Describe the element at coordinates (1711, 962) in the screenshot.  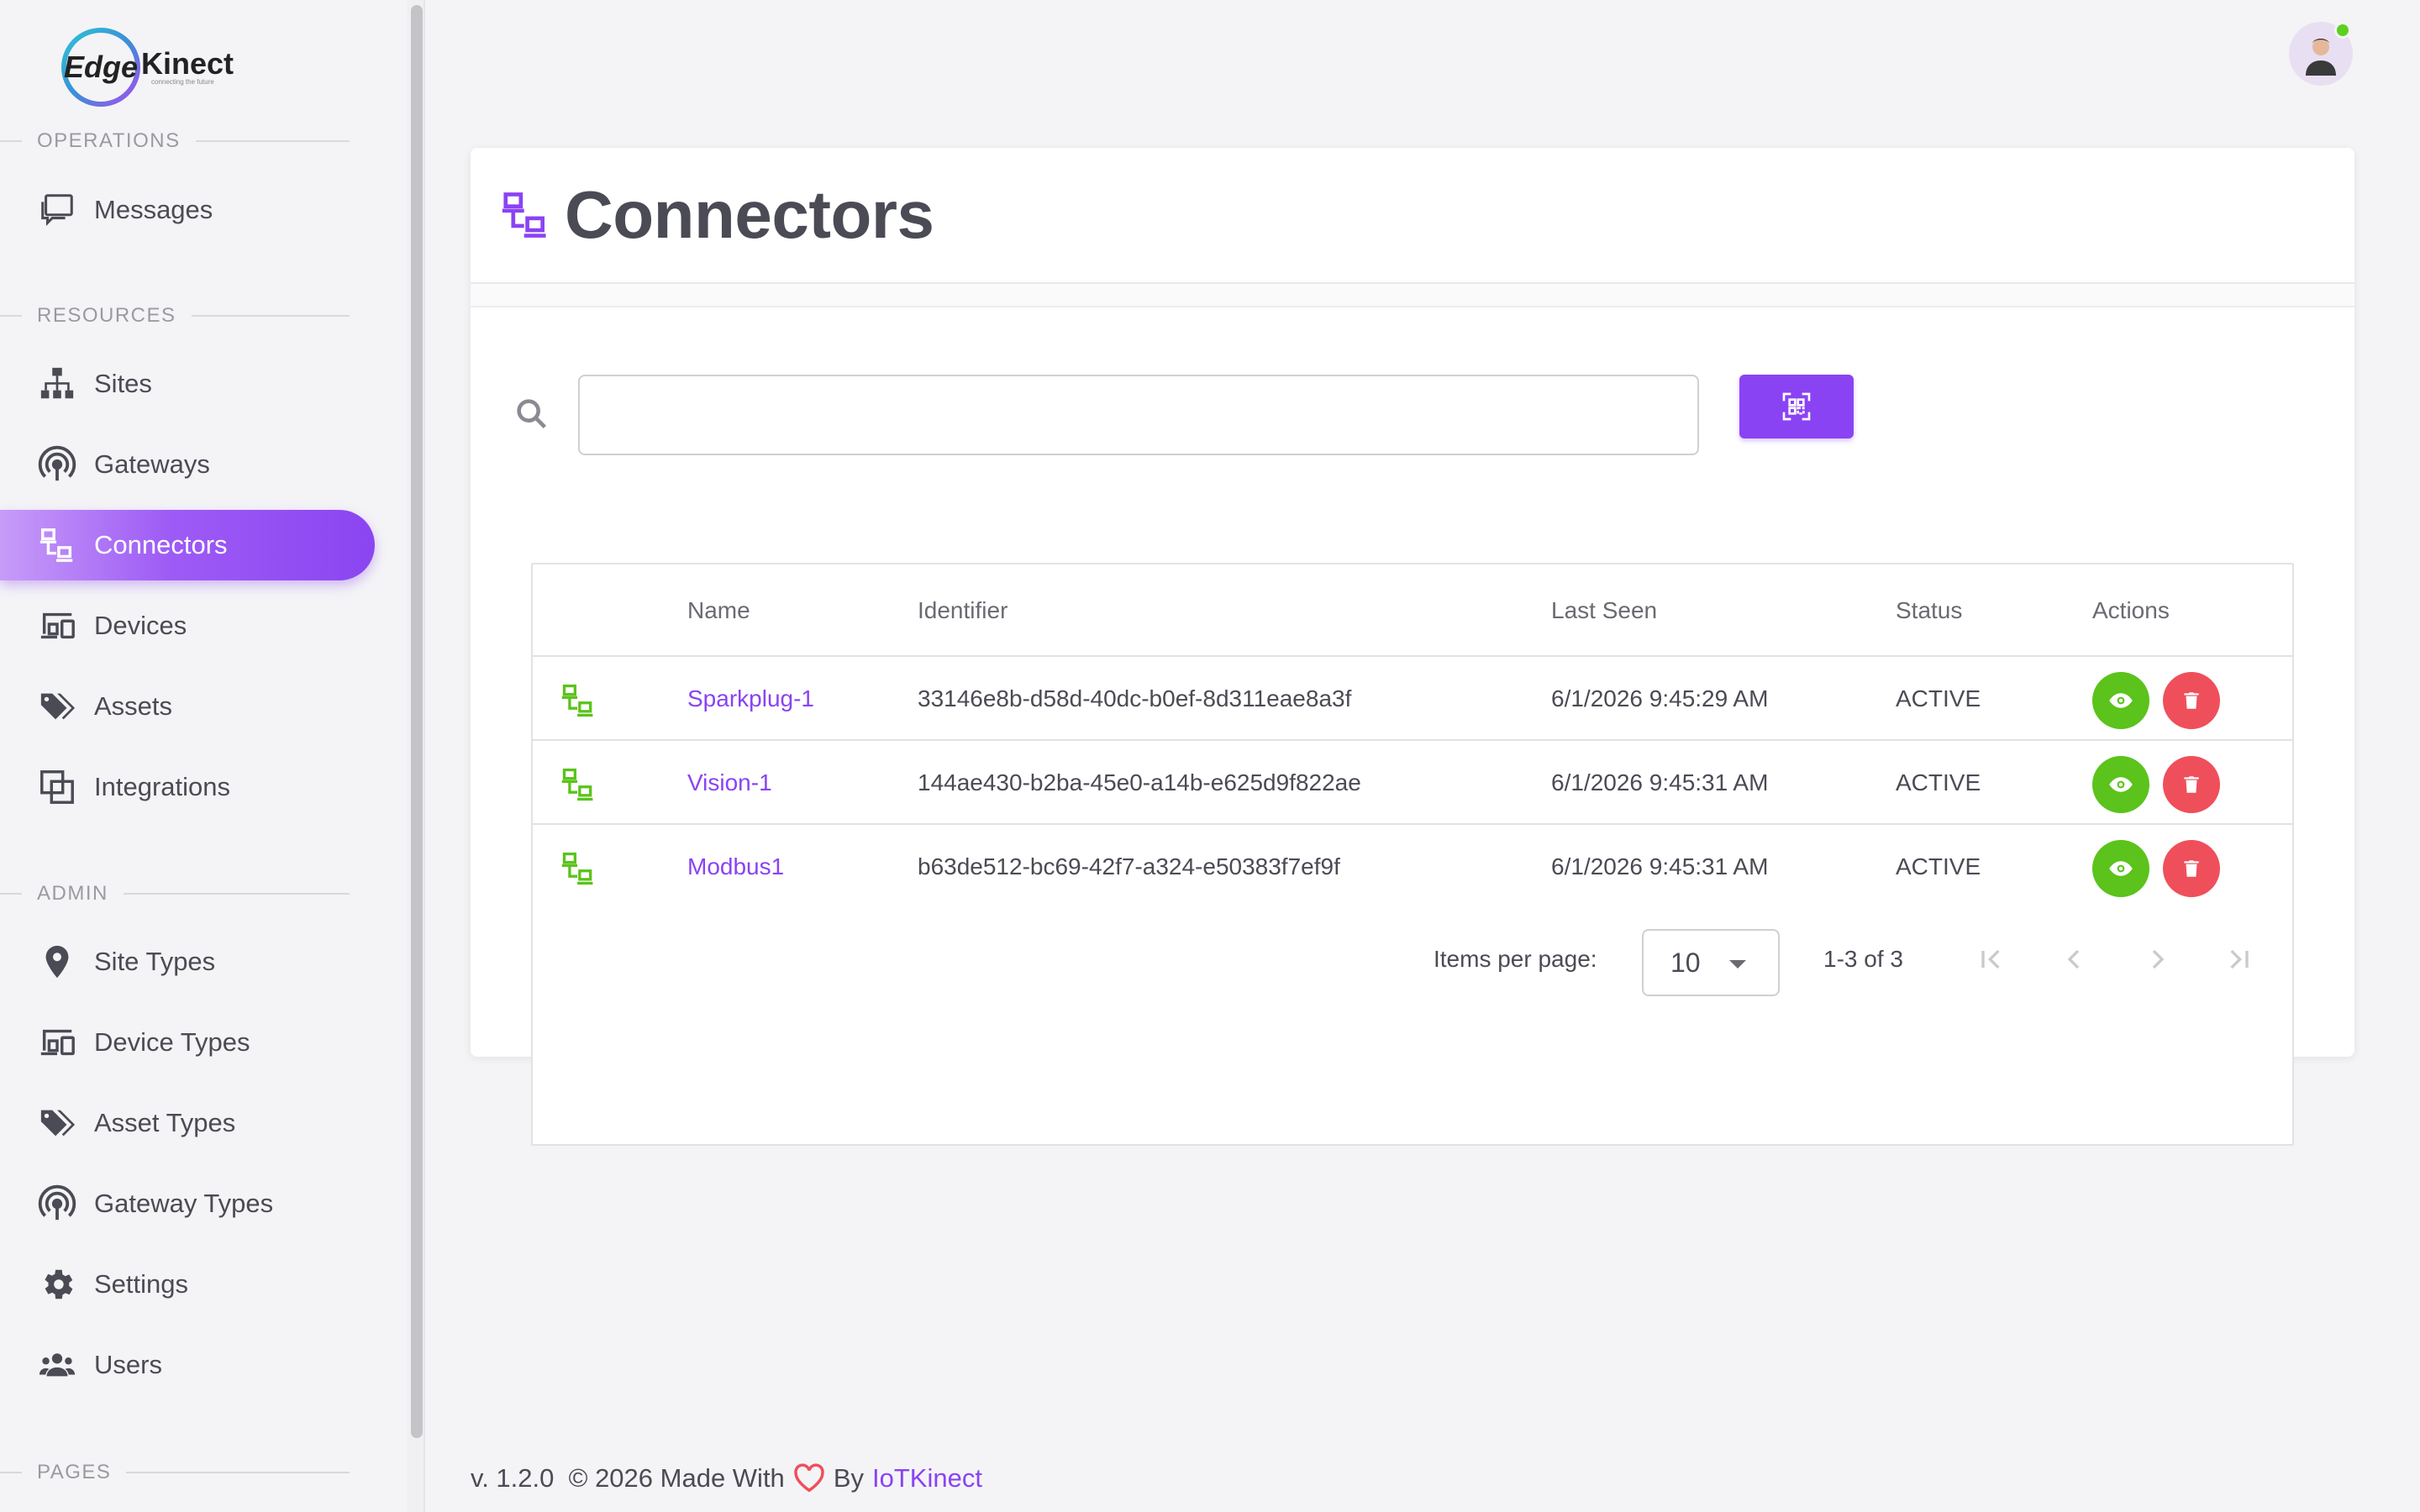
I see `page-size-select: 10` at that location.